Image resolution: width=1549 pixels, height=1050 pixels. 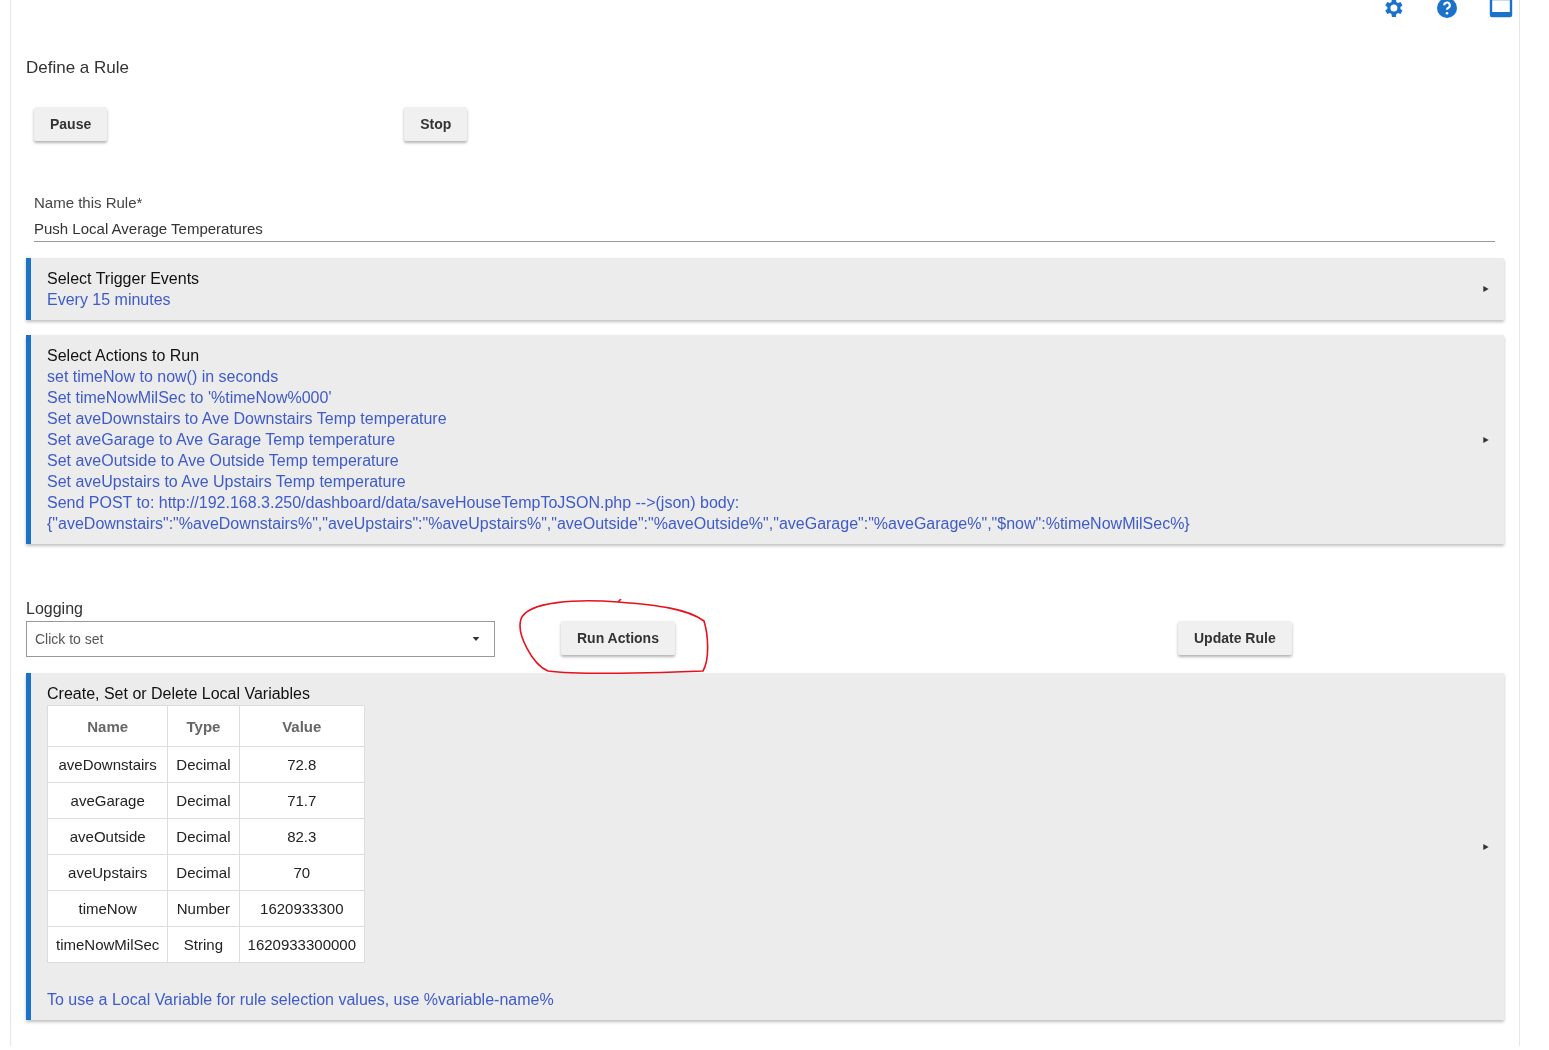 What do you see at coordinates (394, 503) in the screenshot?
I see `section-line: Send POST to: http://192.168.3.250/dashboard/data/saveHouseTempToJSON.php -->(json) body:` at bounding box center [394, 503].